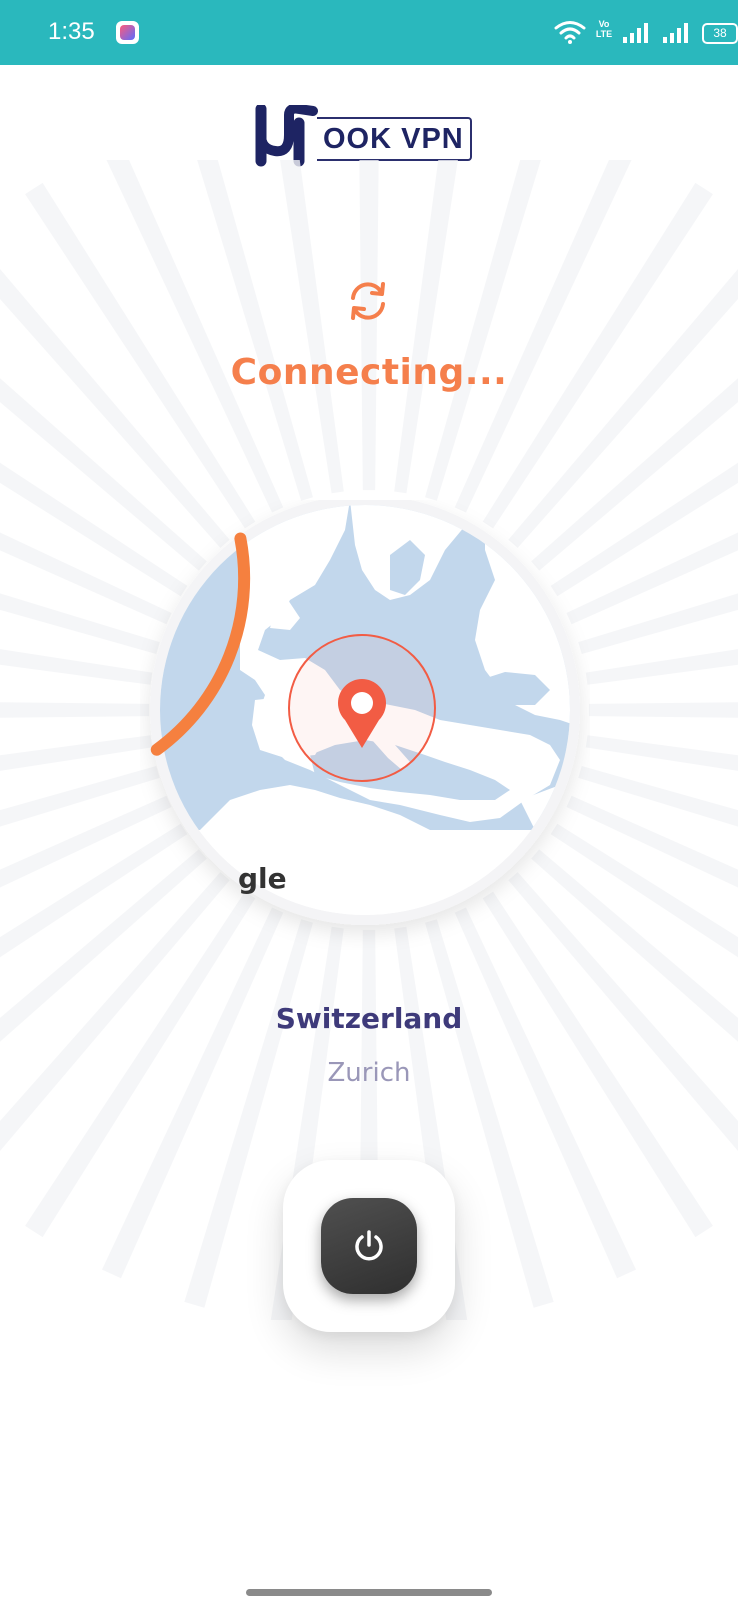 This screenshot has width=738, height=1600. What do you see at coordinates (394, 139) in the screenshot?
I see `logo-text: OOK VPN` at bounding box center [394, 139].